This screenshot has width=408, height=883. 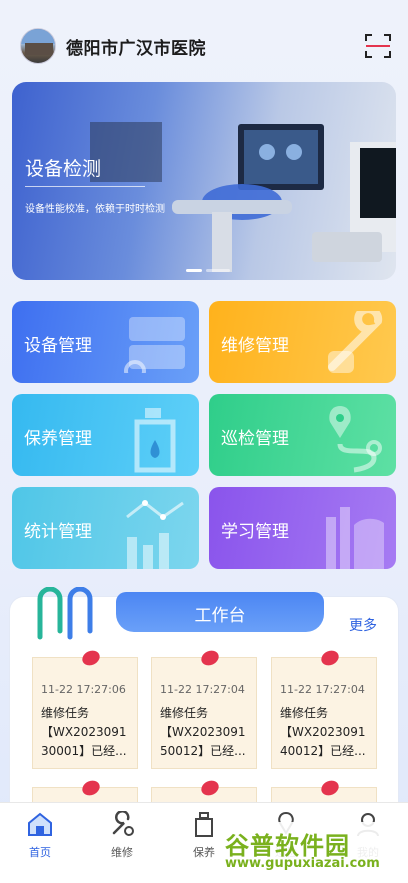 I want to click on tab-home: 首页, so click(x=40, y=835).